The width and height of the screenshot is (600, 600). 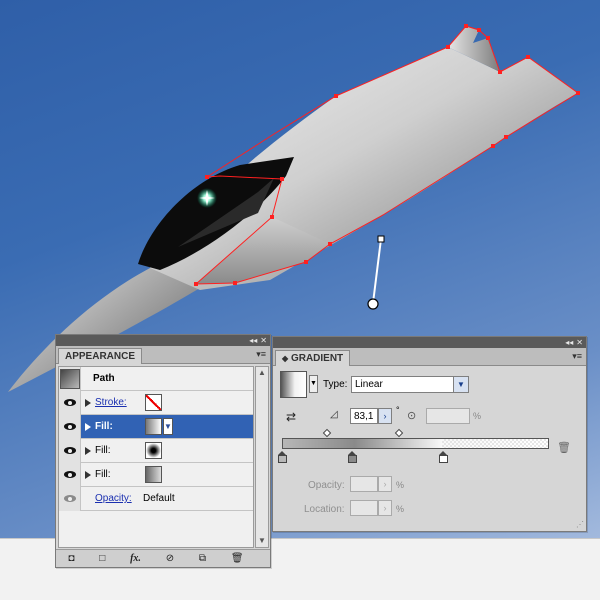 What do you see at coordinates (335, 384) in the screenshot?
I see `type-label: Type:` at bounding box center [335, 384].